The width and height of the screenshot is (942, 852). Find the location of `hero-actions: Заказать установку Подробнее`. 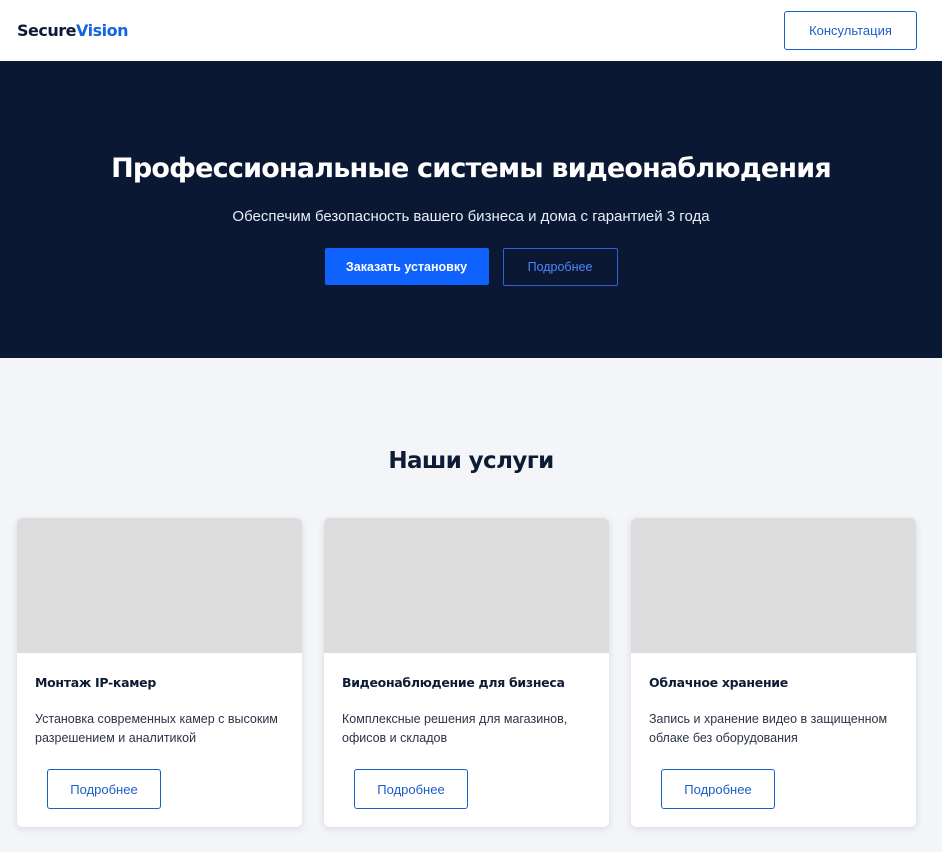

hero-actions: Заказать установку Подробнее is located at coordinates (471, 267).